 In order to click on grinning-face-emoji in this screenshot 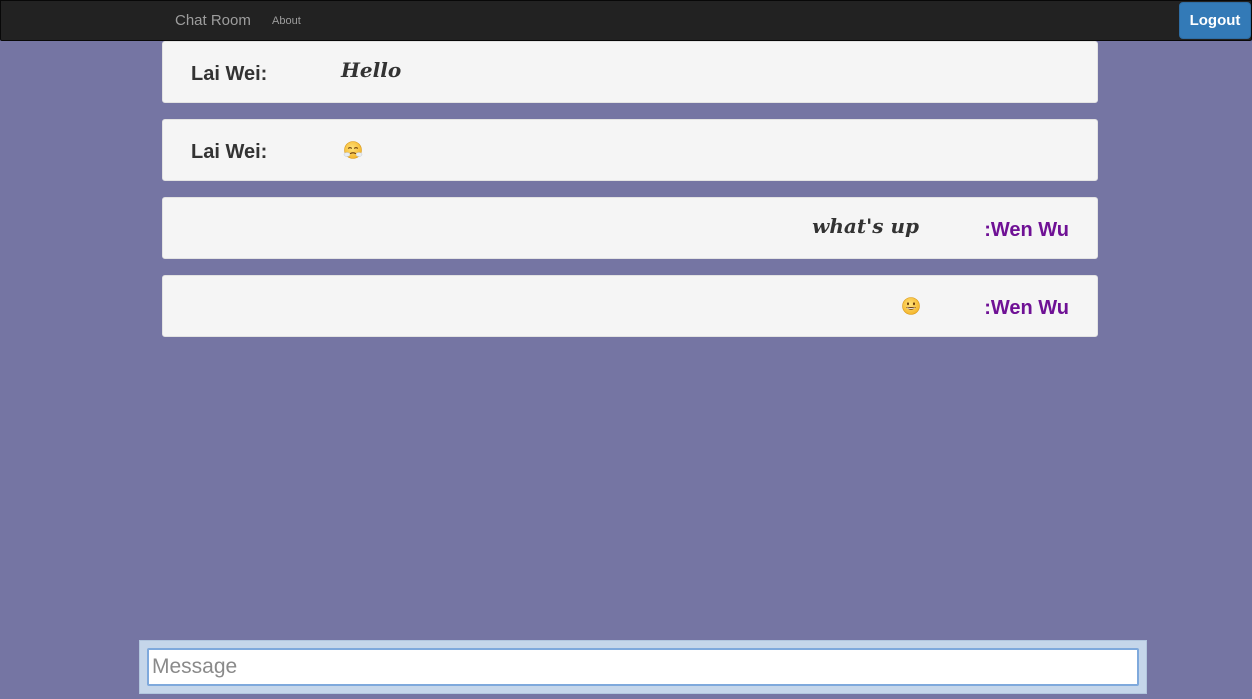, I will do `click(911, 306)`.